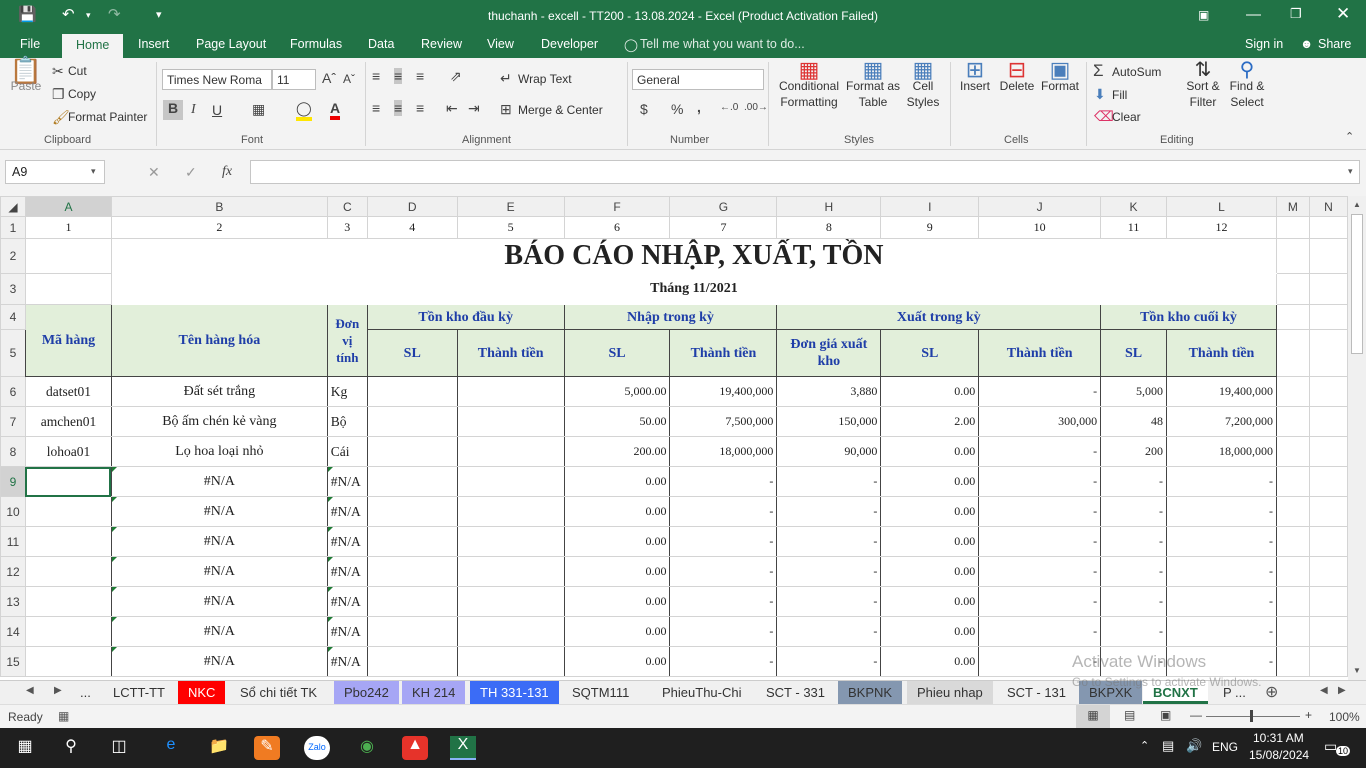 This screenshot has height=768, width=1366. I want to click on cell: 7,500,000, so click(723, 421).